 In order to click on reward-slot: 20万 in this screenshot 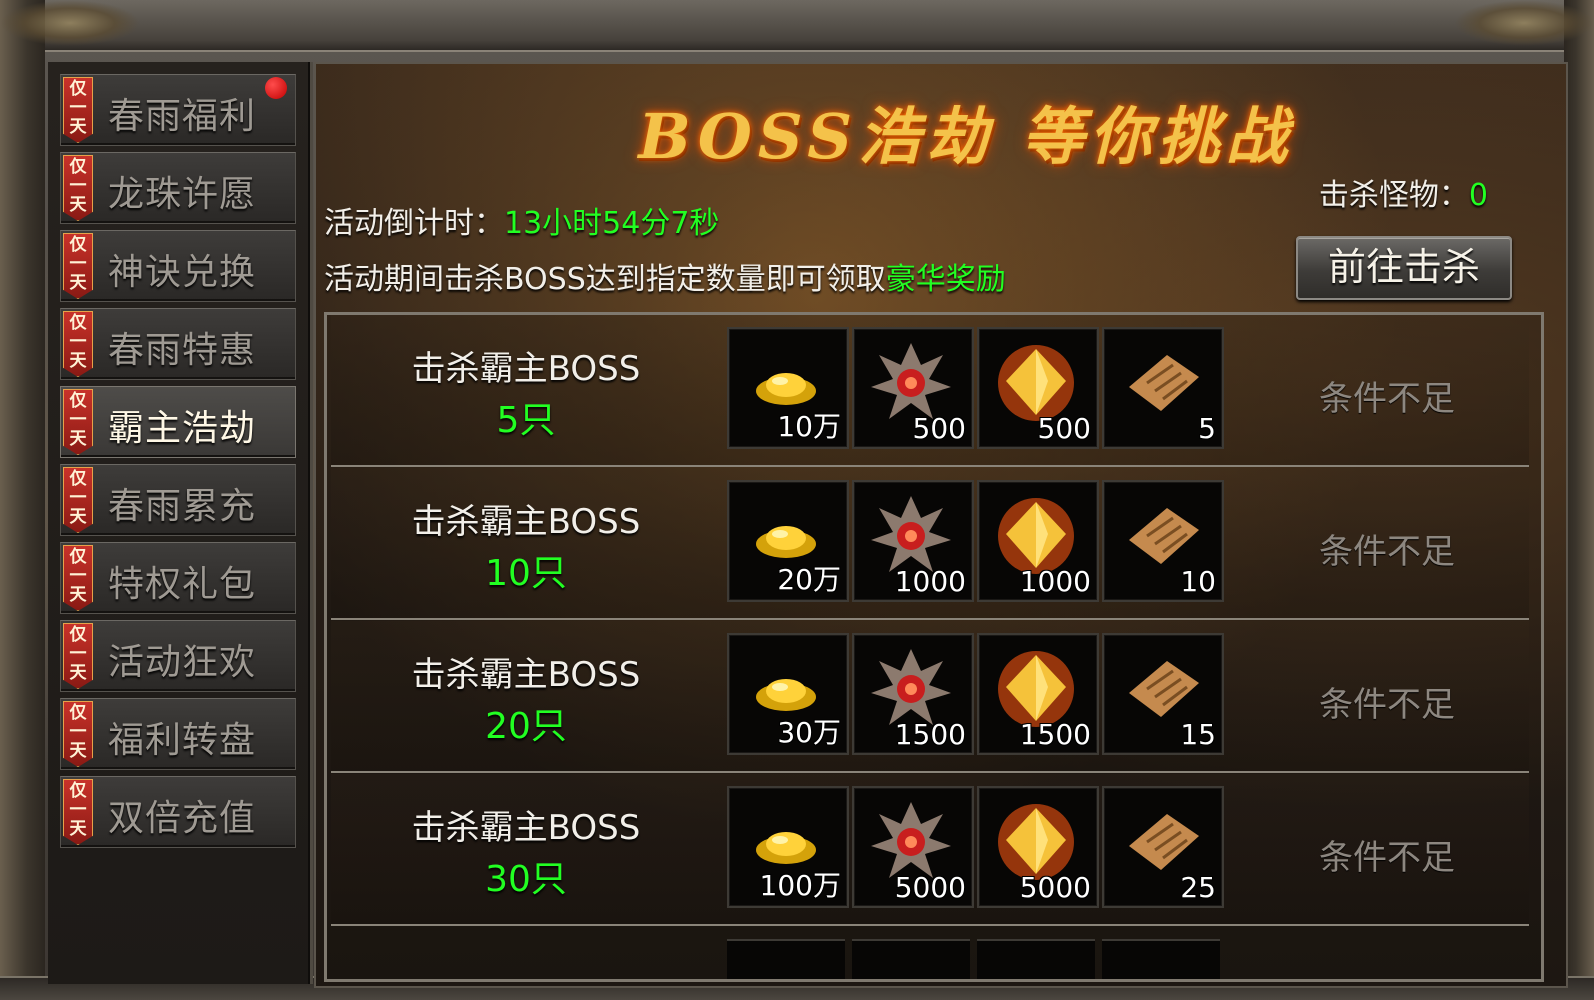, I will do `click(788, 541)`.